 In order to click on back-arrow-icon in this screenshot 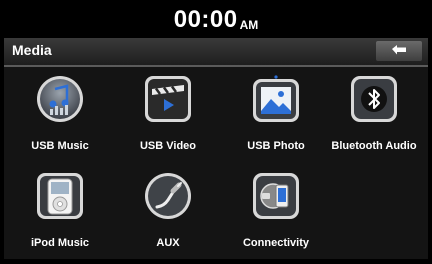, I will do `click(399, 50)`.